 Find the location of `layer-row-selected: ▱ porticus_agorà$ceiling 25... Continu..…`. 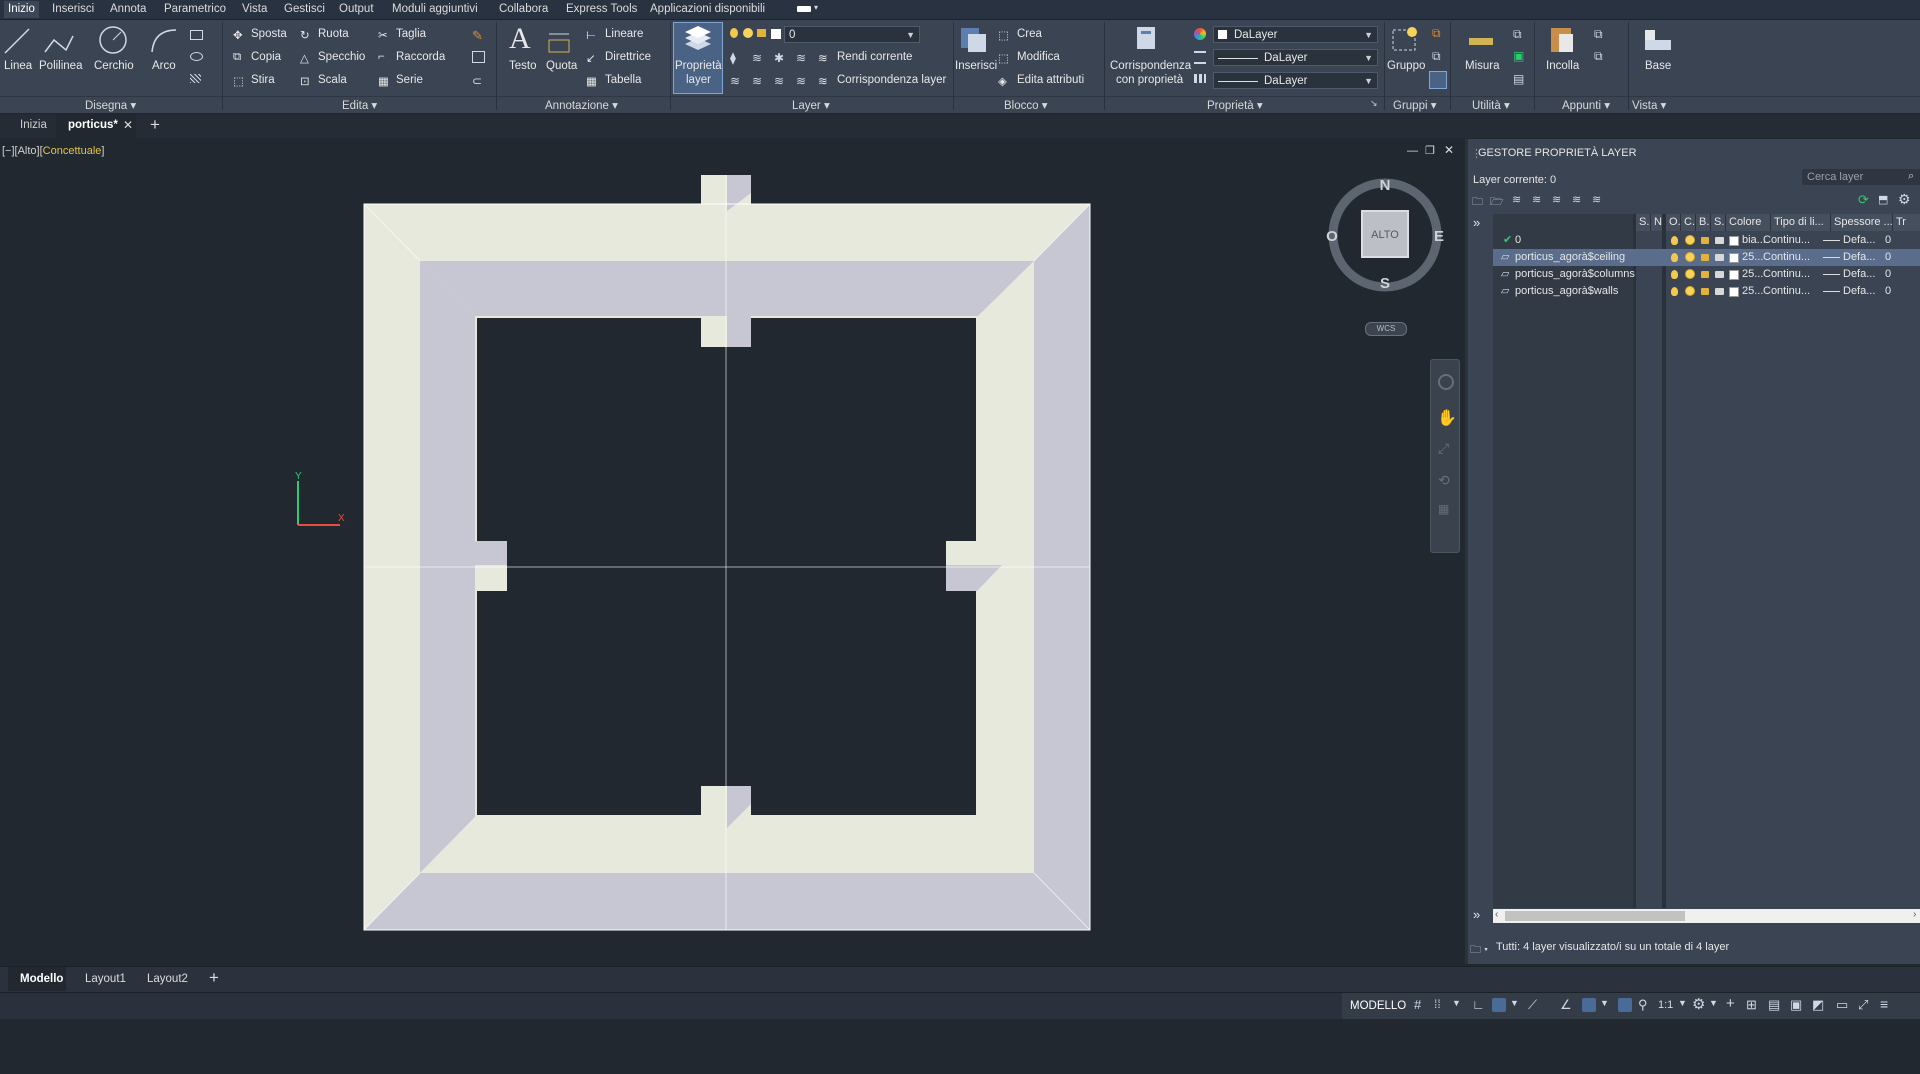

layer-row-selected: ▱ porticus_agorà$ceiling 25... Continu..… is located at coordinates (1706, 257).